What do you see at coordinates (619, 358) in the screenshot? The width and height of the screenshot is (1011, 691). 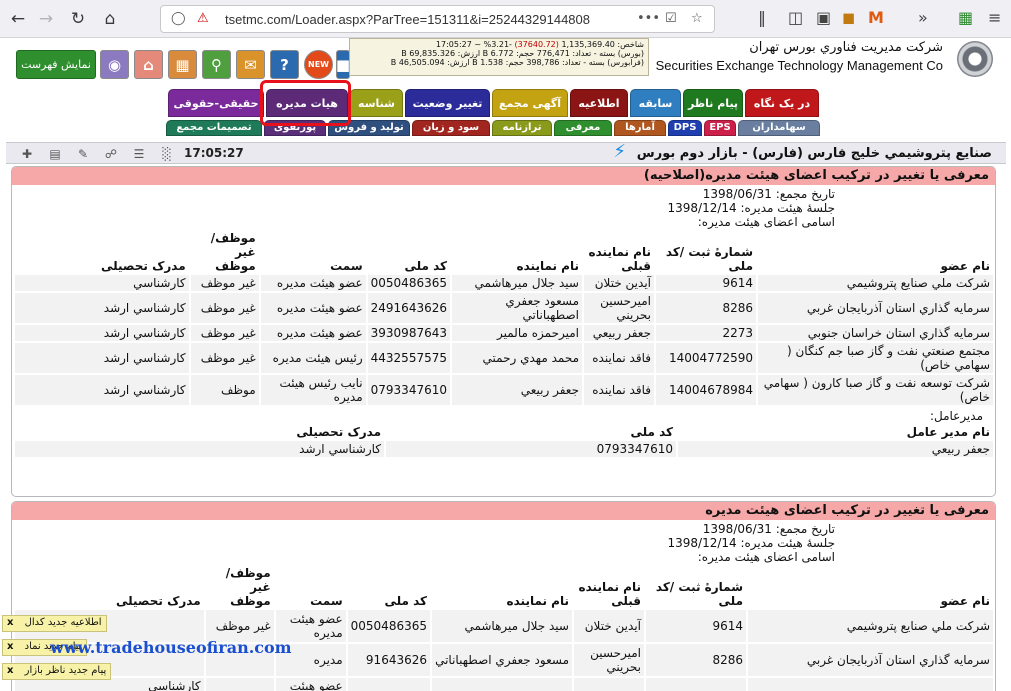 I see `cell: فاقد نماينده` at bounding box center [619, 358].